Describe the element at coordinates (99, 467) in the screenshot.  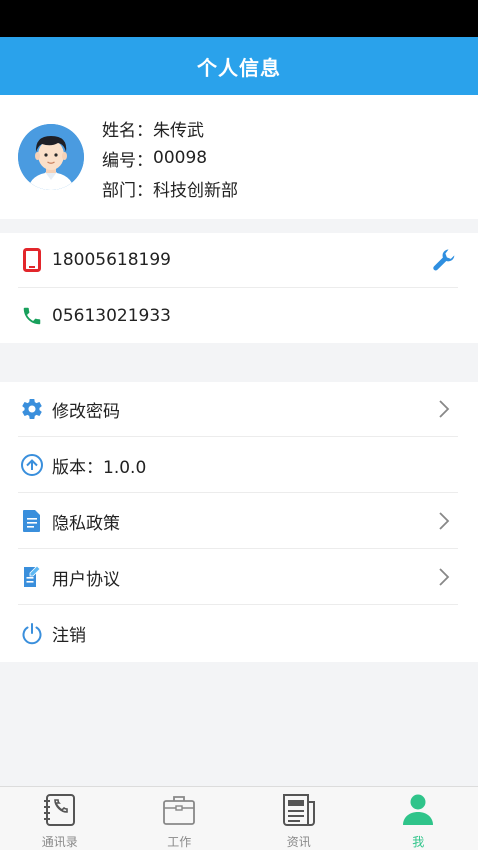
I see `menu-item-label: 版本：1.0.0` at that location.